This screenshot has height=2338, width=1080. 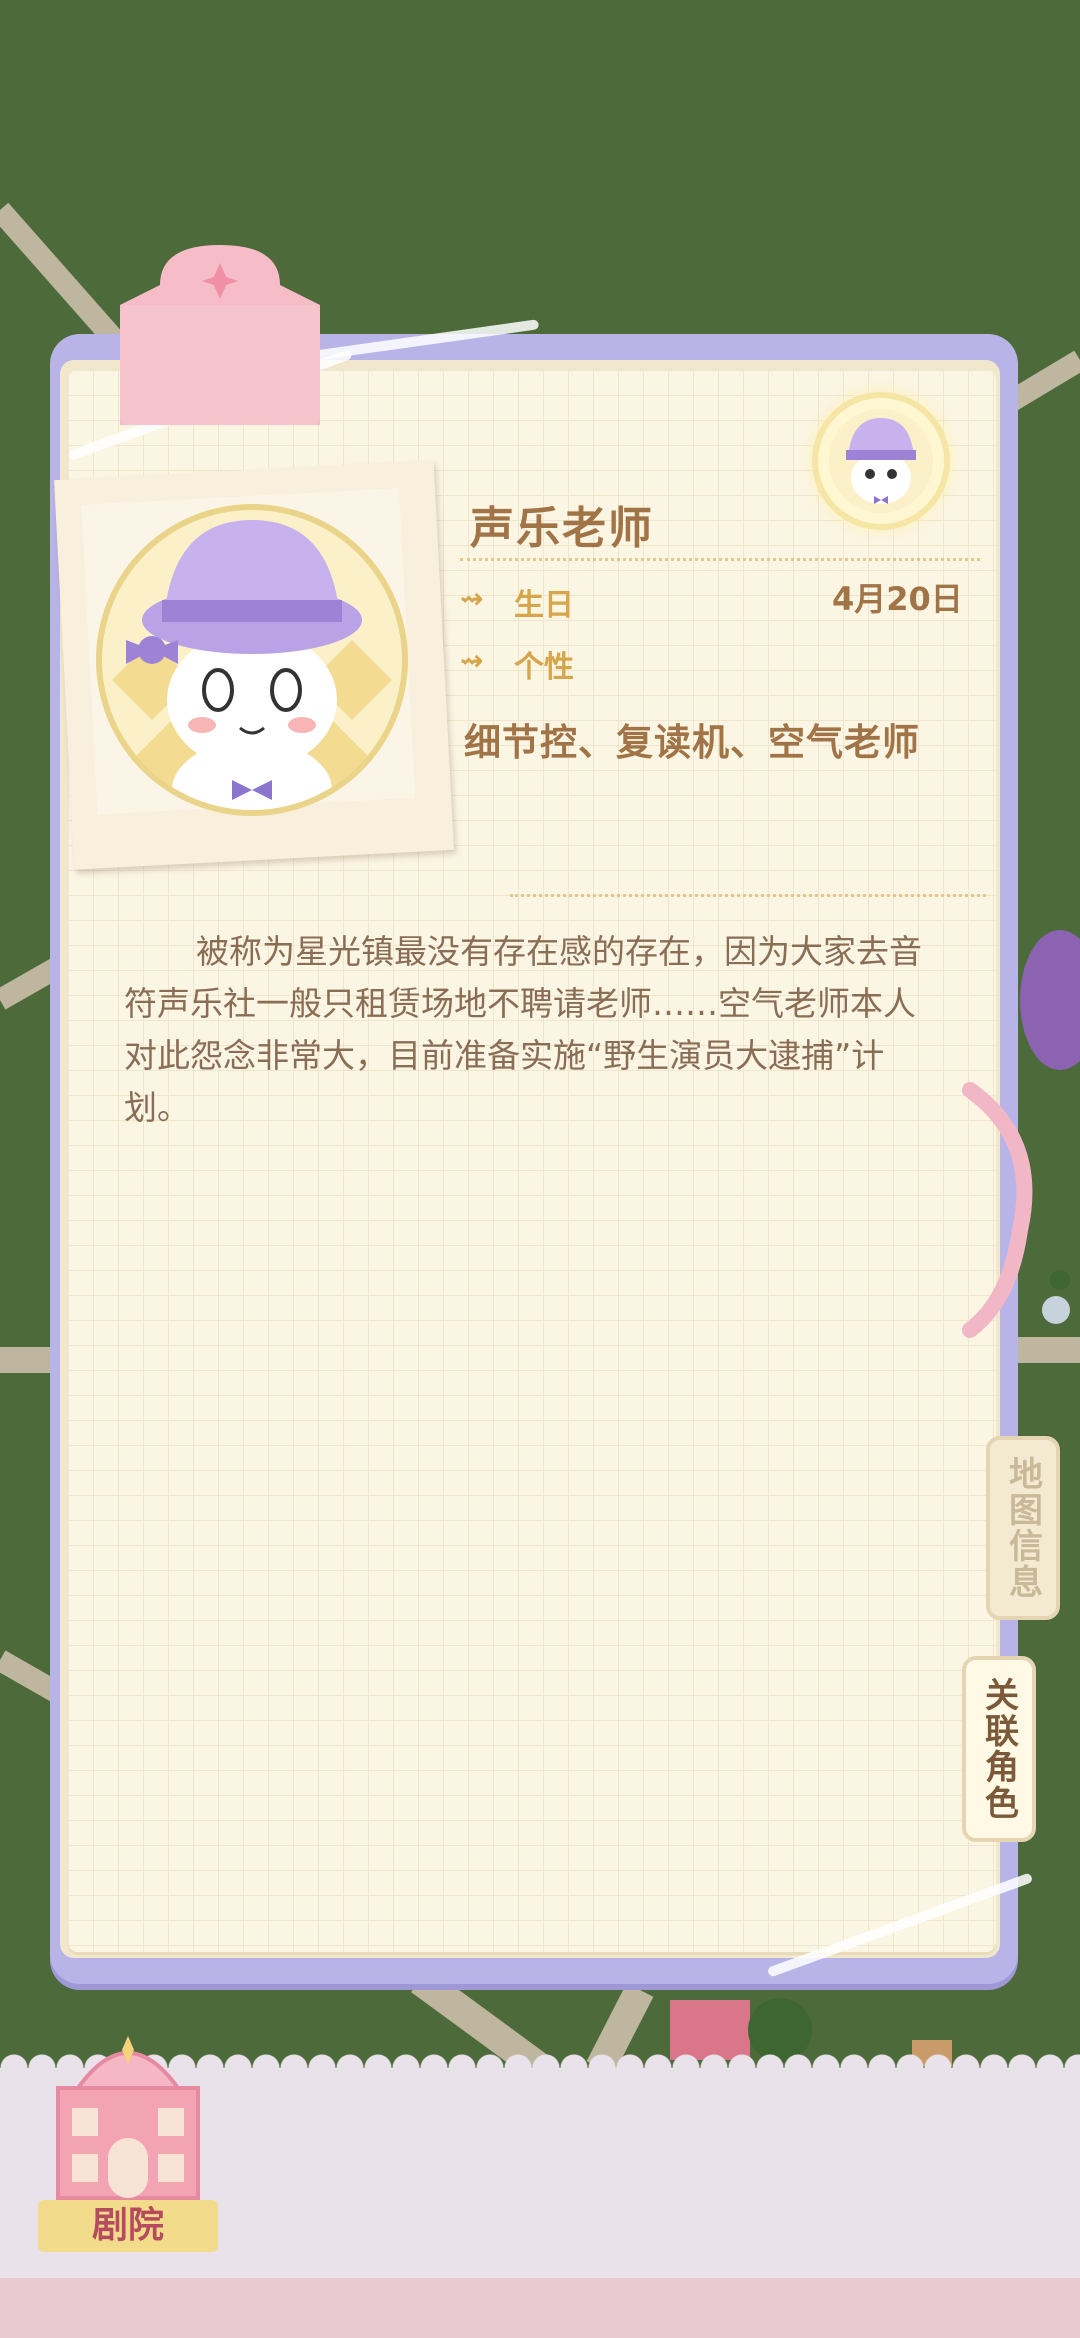 What do you see at coordinates (692, 742) in the screenshot?
I see `personality-traits: 细节控、复读机、空气老师` at bounding box center [692, 742].